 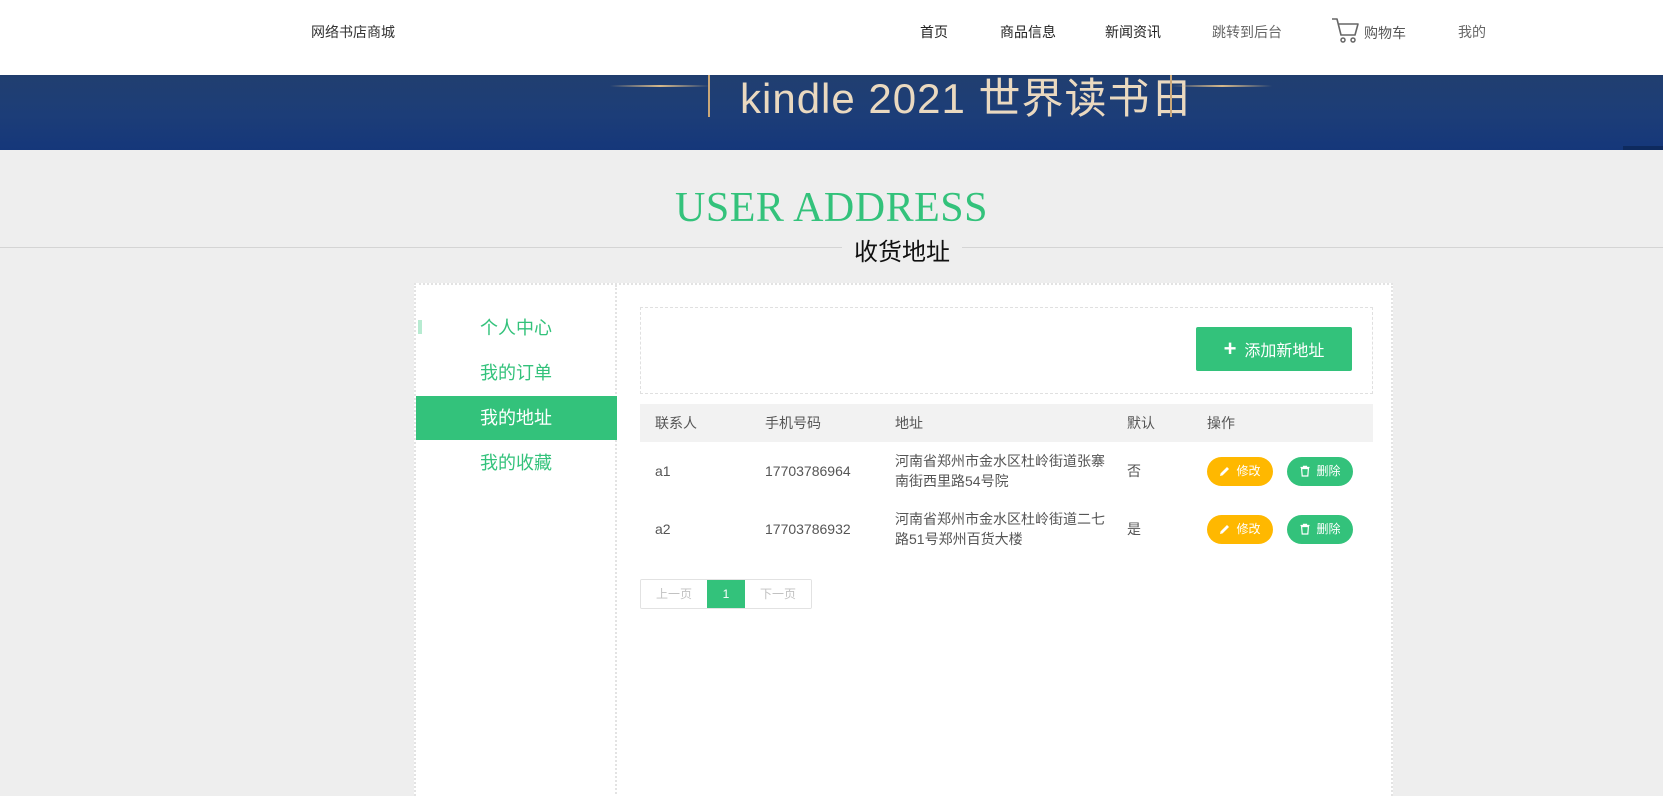 What do you see at coordinates (663, 529) in the screenshot?
I see `cell-contact: a2` at bounding box center [663, 529].